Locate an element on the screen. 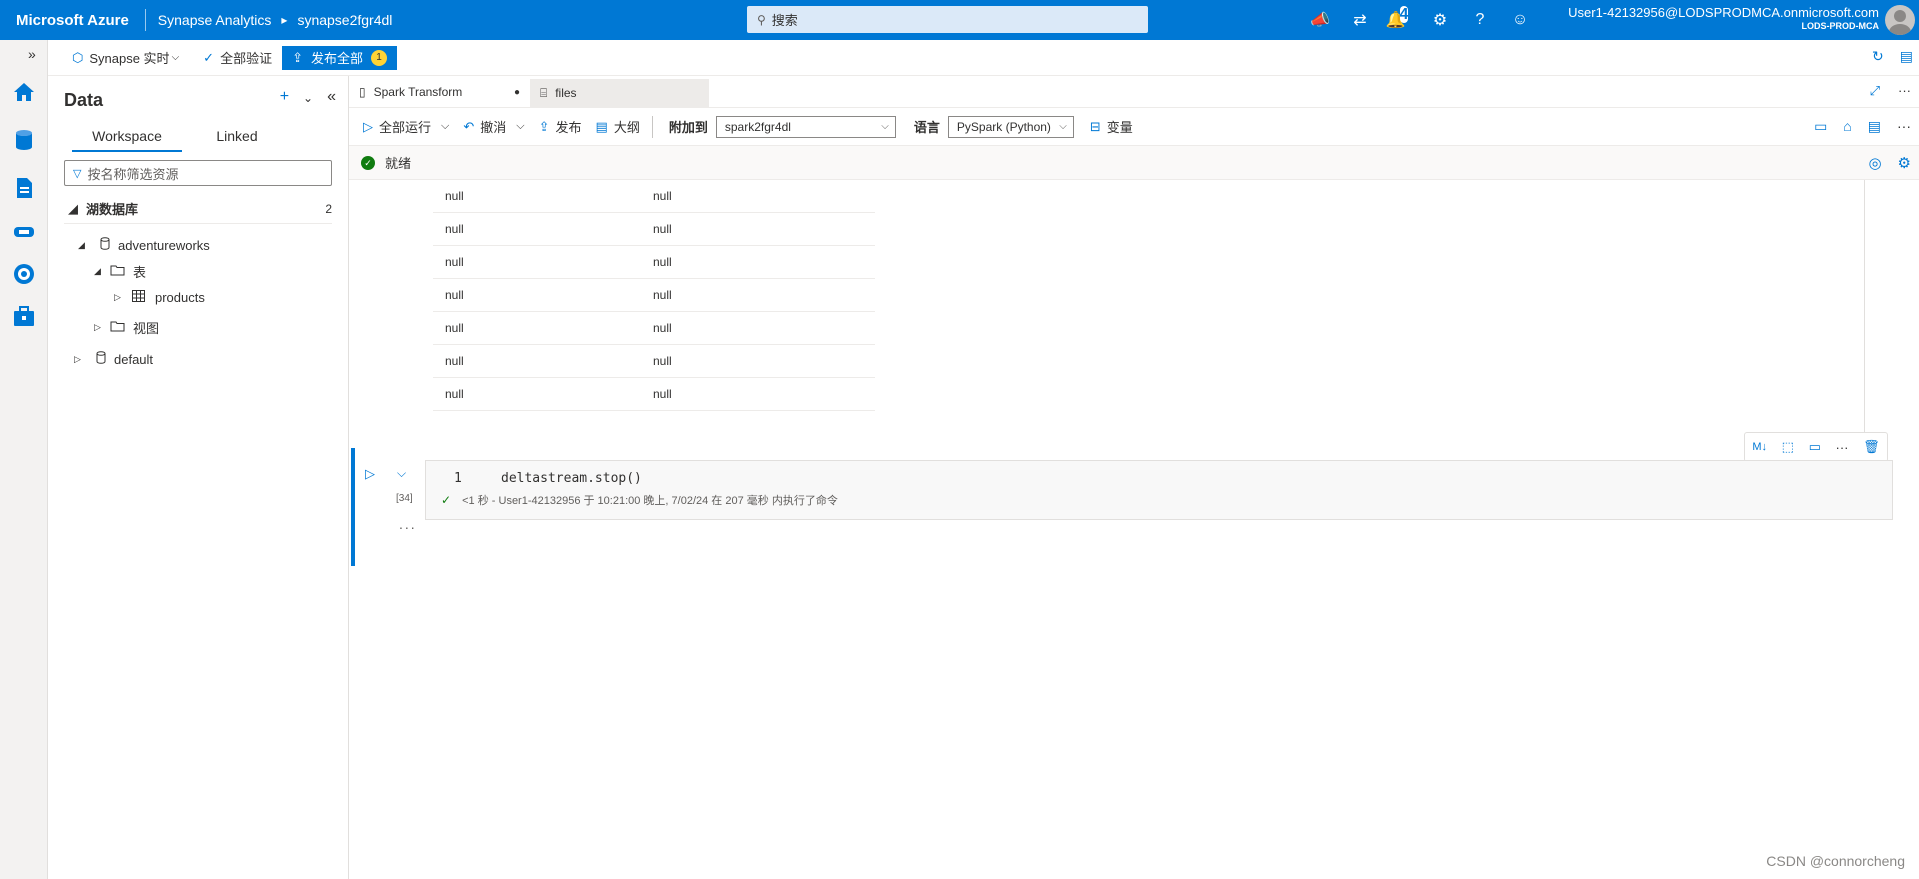 This screenshot has width=1919, height=879. clipboard-icon: ▤ is located at coordinates (1906, 56).